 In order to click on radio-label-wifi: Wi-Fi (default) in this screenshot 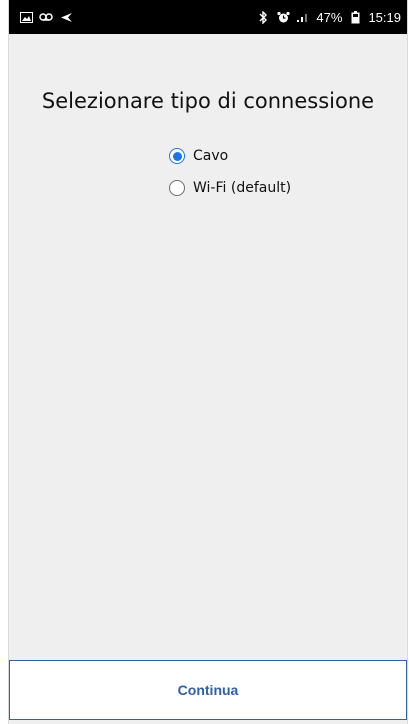, I will do `click(242, 188)`.